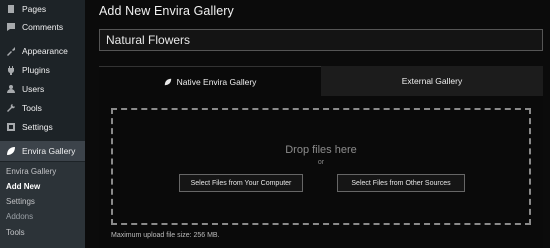 This screenshot has width=550, height=248. I want to click on pages-icon, so click(10, 8).